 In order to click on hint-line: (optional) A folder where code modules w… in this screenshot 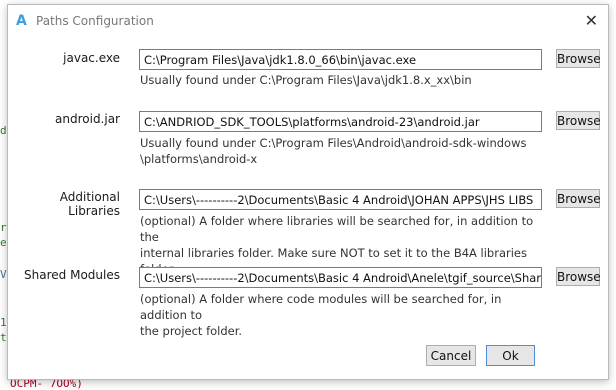, I will do `click(321, 307)`.